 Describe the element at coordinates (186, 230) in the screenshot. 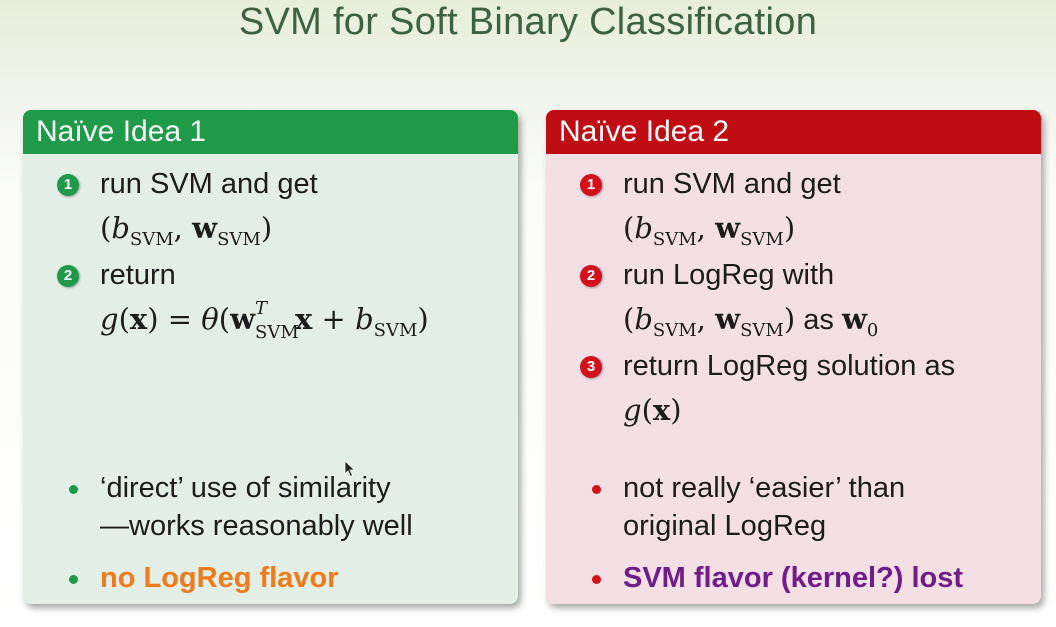

I see `idea1-svm-params: (bSVM, wSVM)` at that location.